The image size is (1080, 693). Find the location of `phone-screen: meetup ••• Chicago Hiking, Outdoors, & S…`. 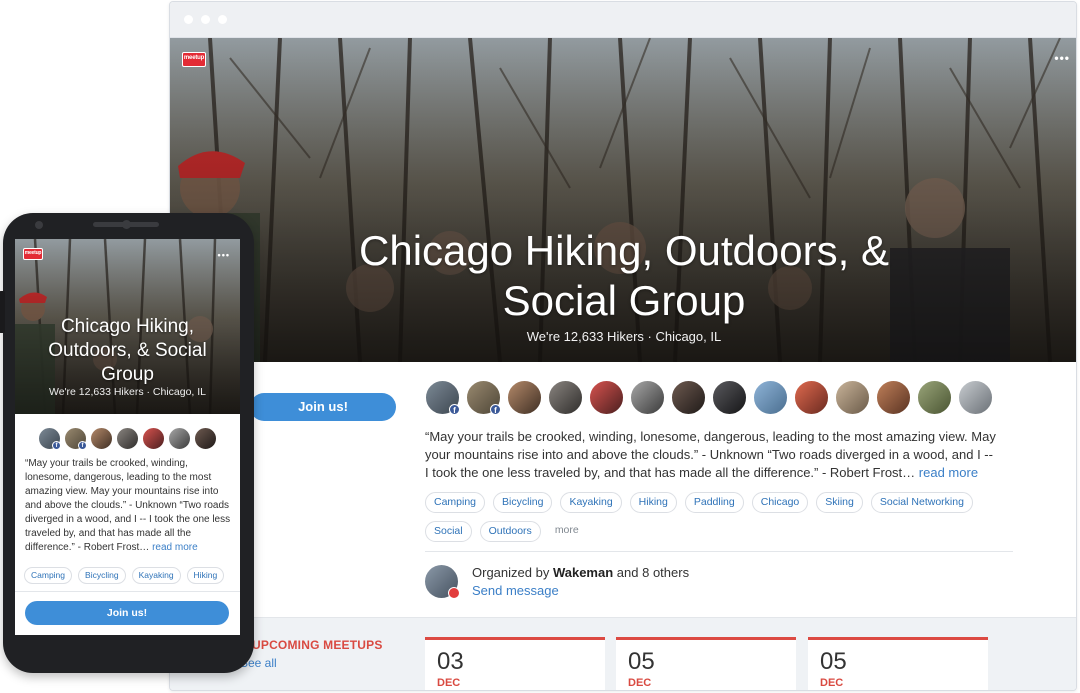

phone-screen: meetup ••• Chicago Hiking, Outdoors, & S… is located at coordinates (127, 437).